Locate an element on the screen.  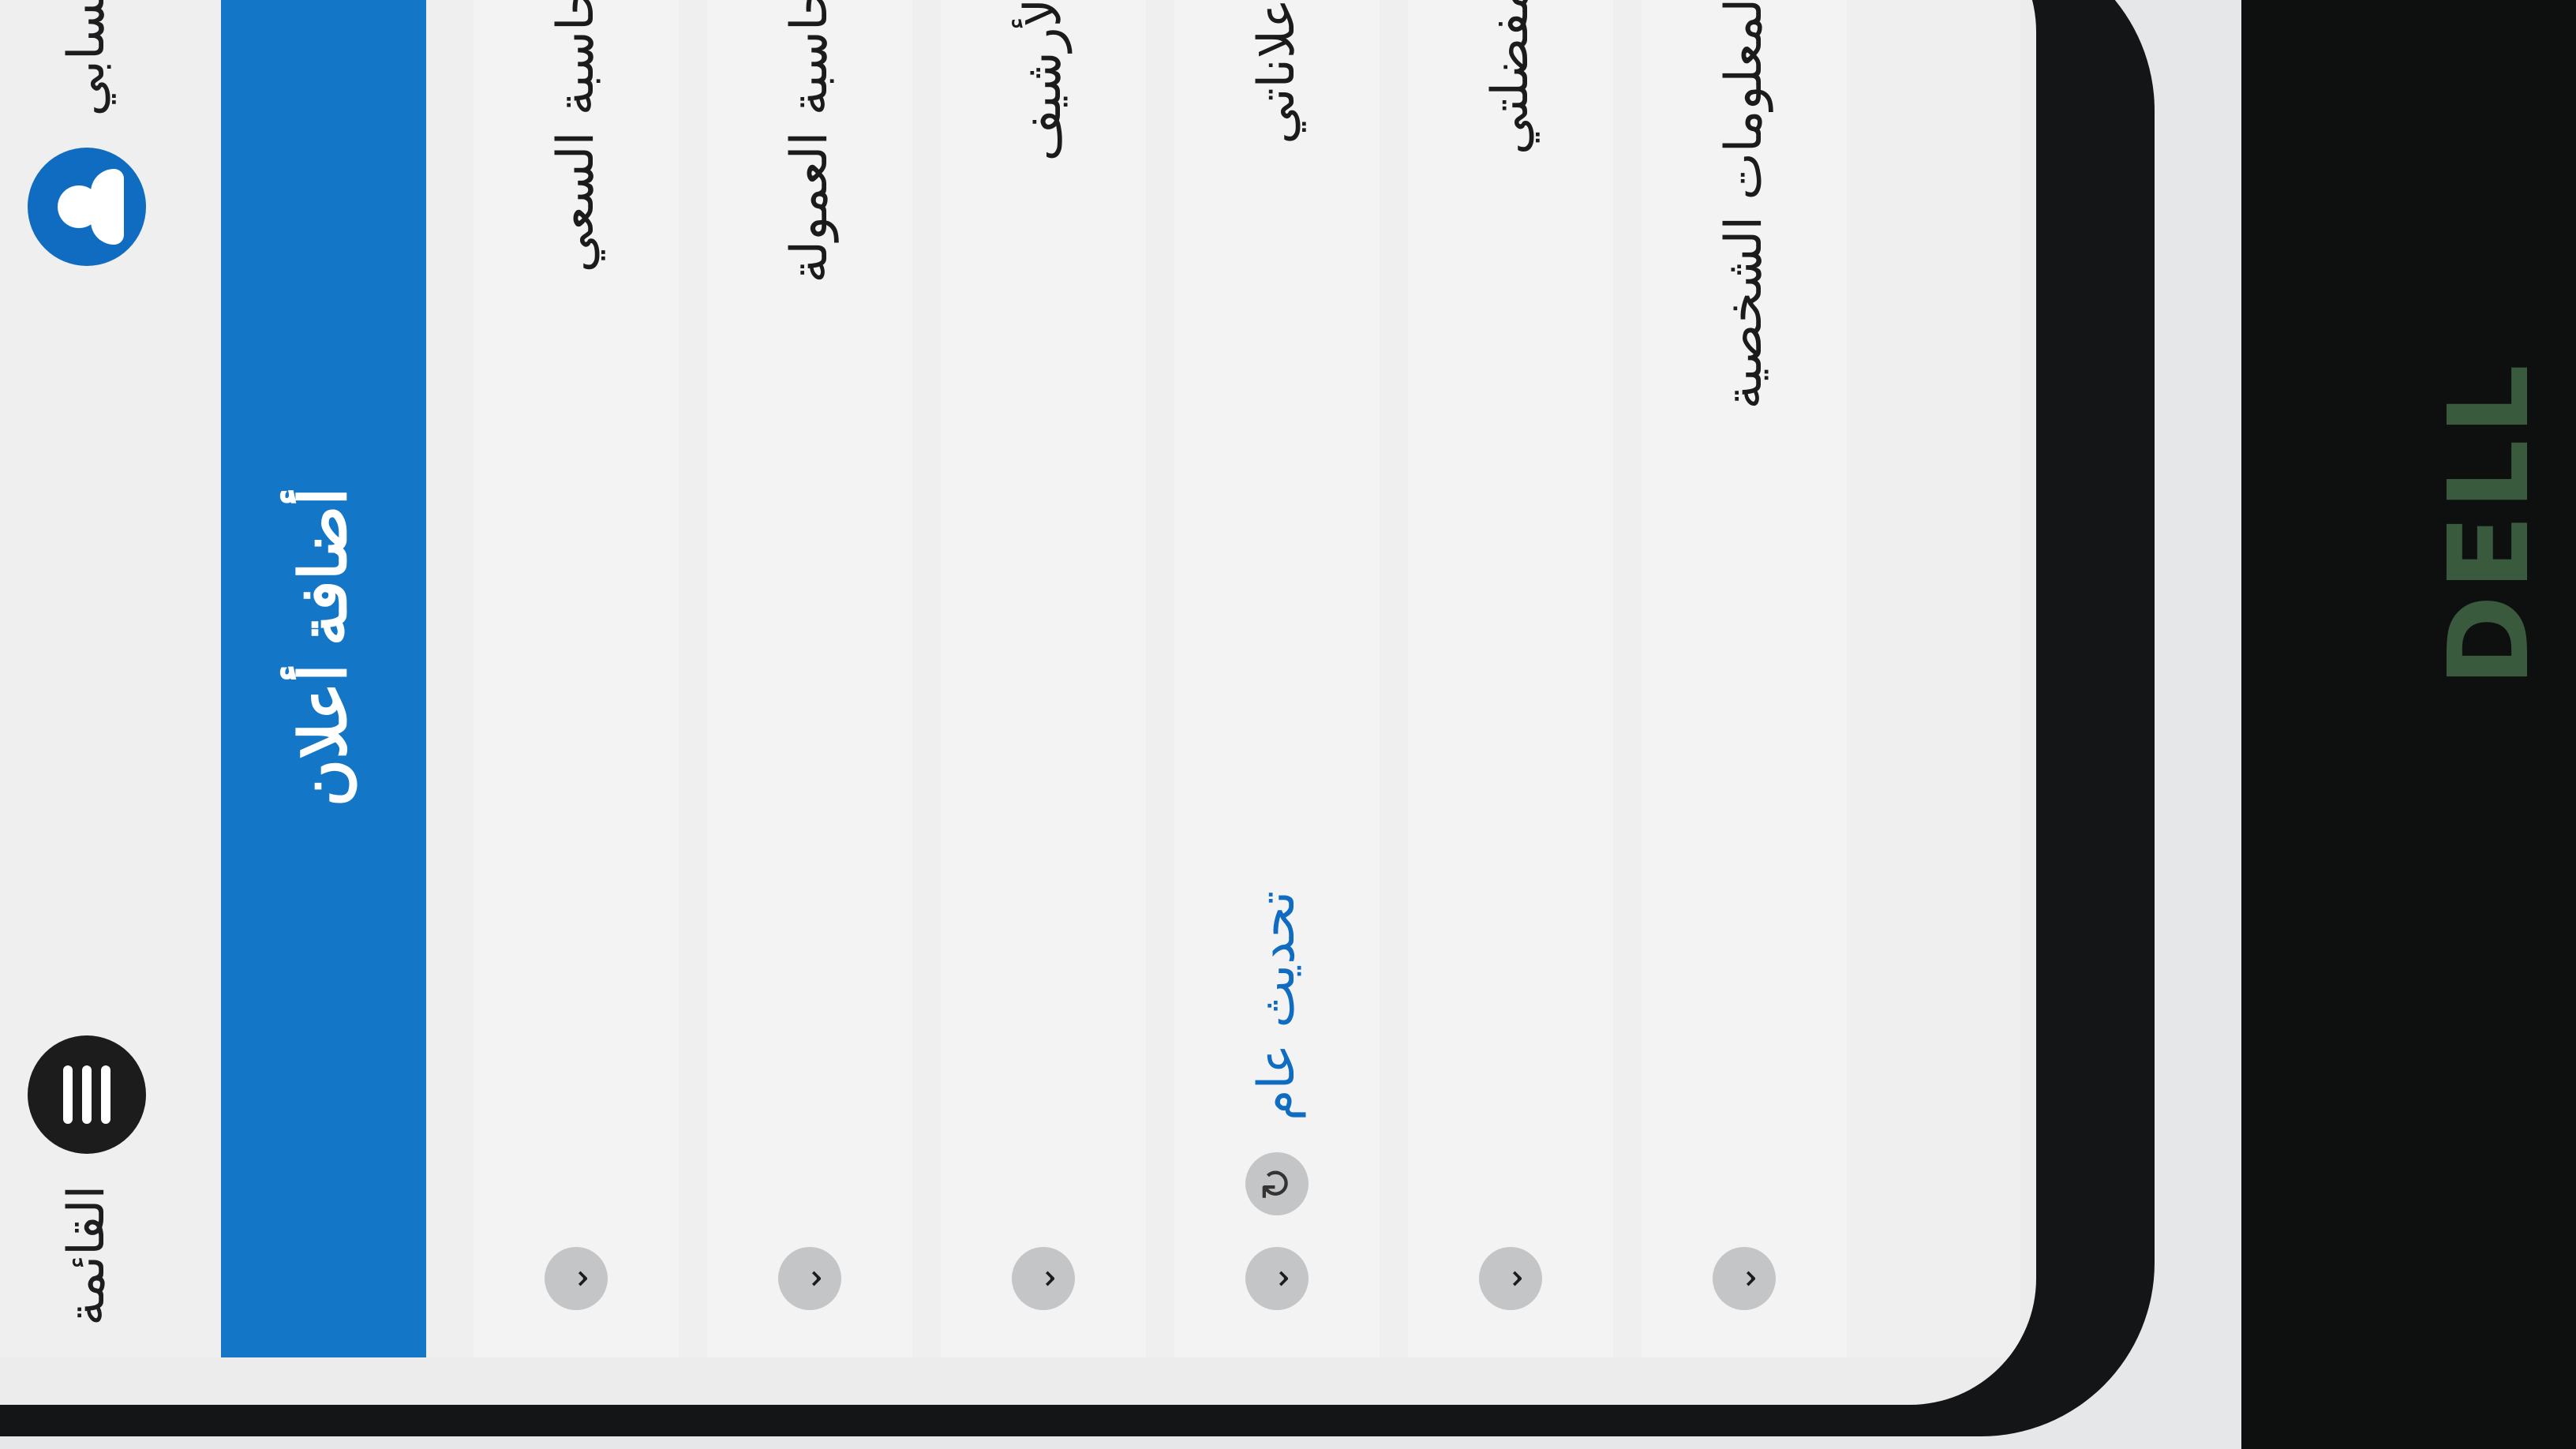
menu-item-favorites: مفضلتي ⌄ is located at coordinates (1510, 678).